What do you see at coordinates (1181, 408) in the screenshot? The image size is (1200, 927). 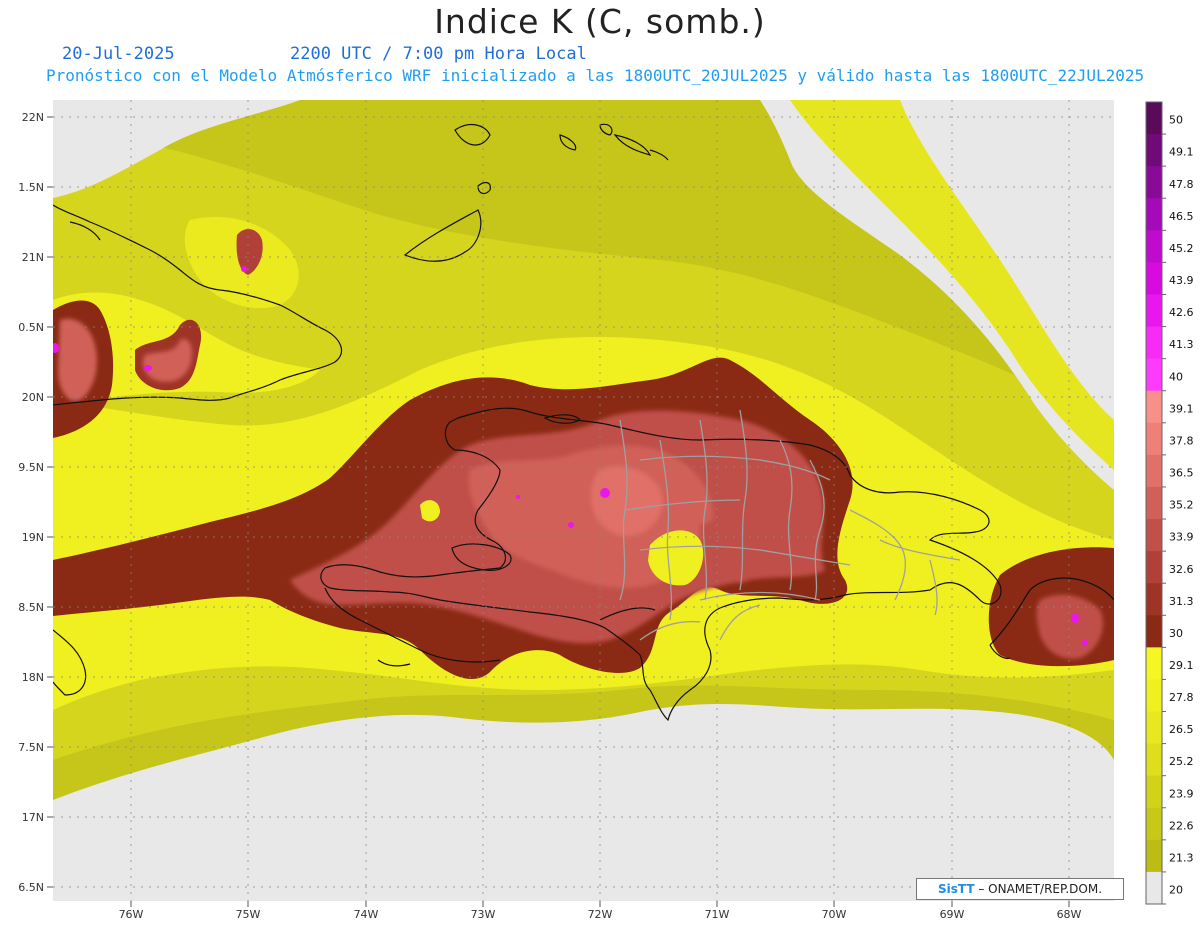 I see `colorbar-label: 39.1` at bounding box center [1181, 408].